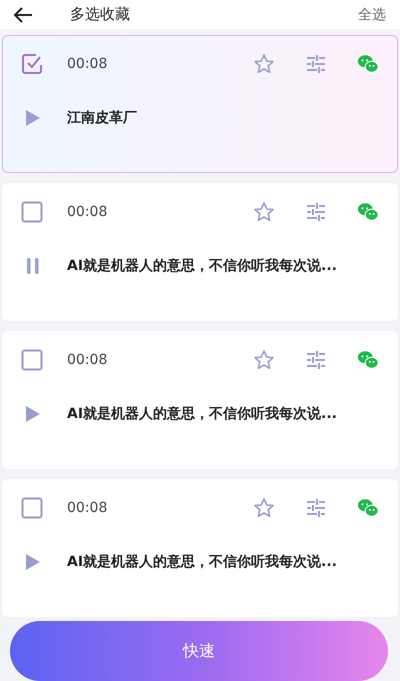 The height and width of the screenshot is (681, 400). Describe the element at coordinates (199, 651) in the screenshot. I see `quick-action-button: 快速` at that location.